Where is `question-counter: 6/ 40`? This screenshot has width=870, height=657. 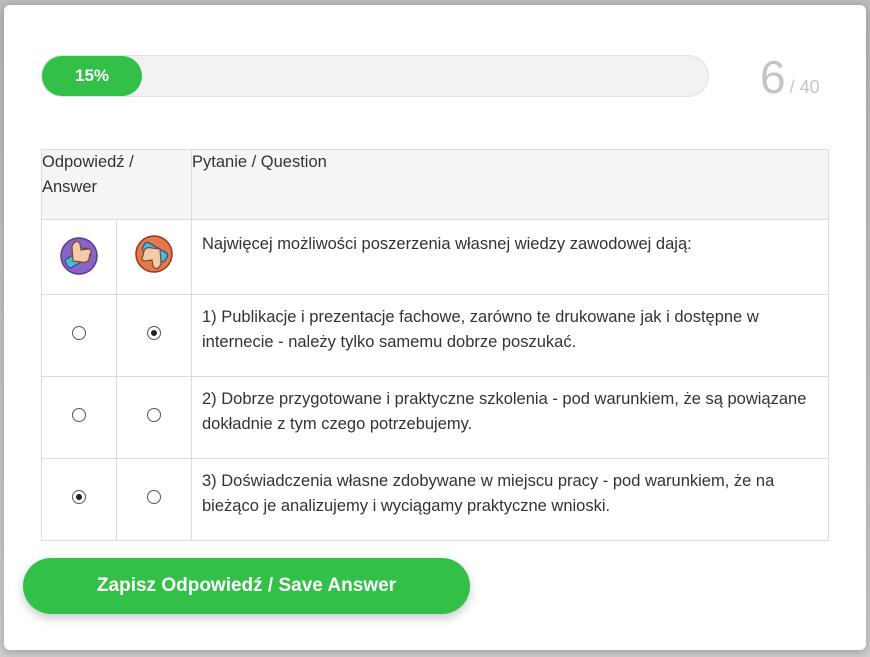 question-counter: 6/ 40 is located at coordinates (790, 77).